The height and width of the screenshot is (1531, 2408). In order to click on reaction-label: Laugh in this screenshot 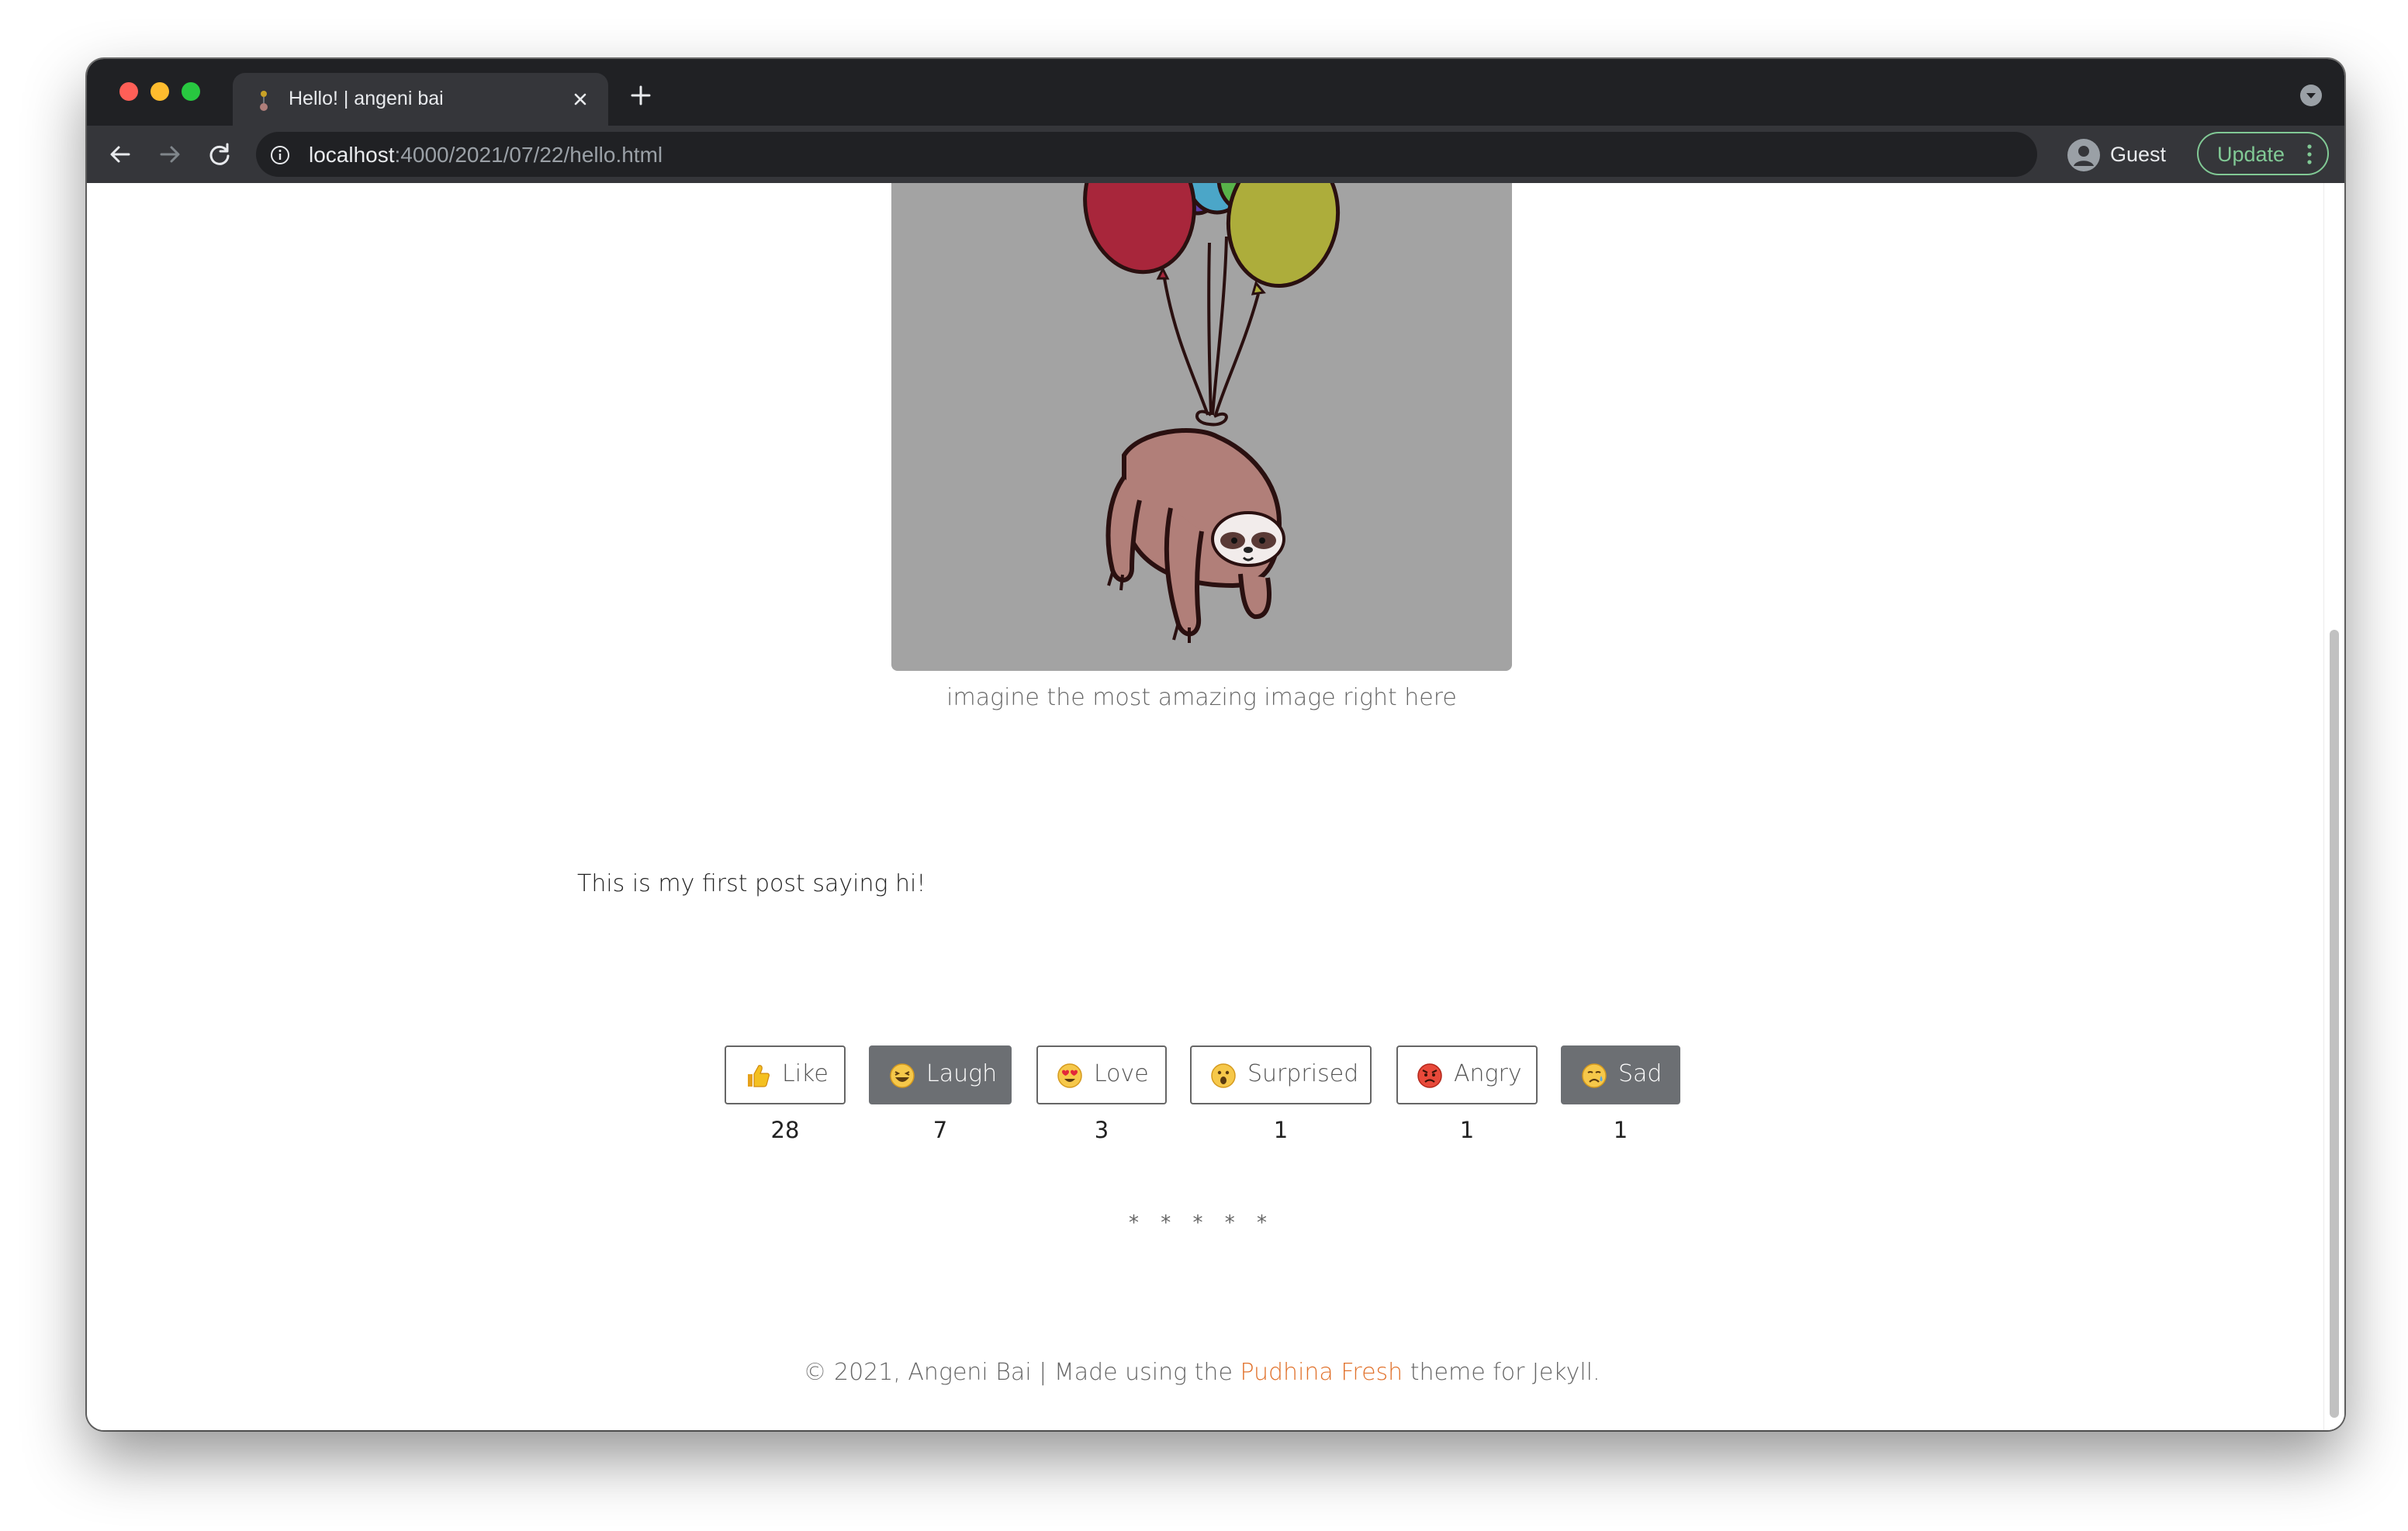, I will do `click(962, 1073)`.